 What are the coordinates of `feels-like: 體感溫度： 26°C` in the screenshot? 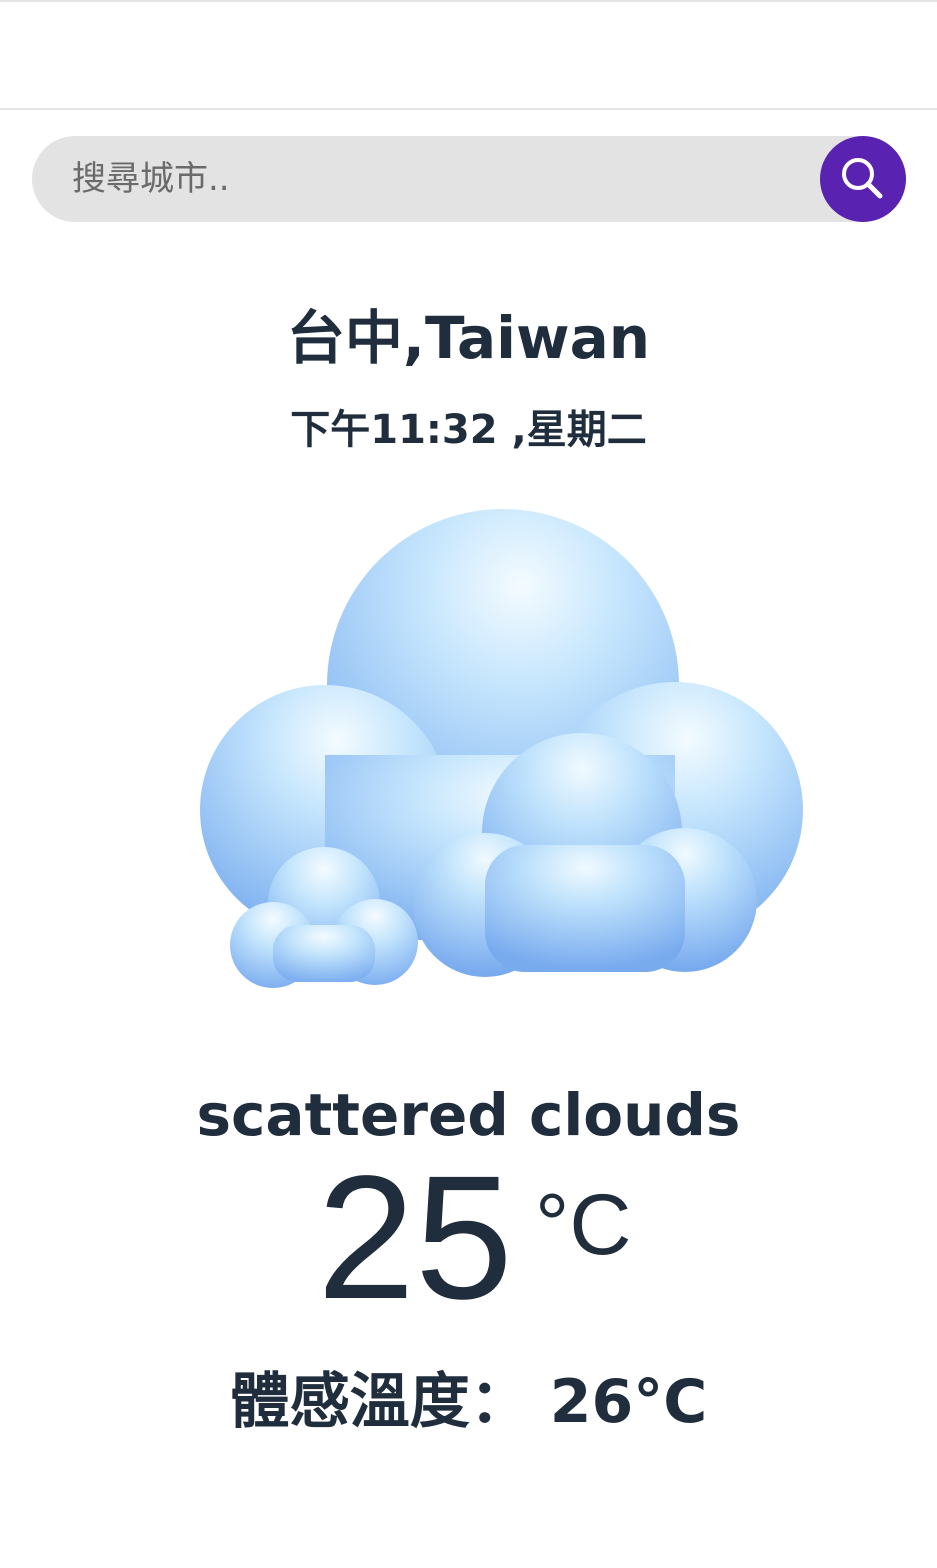 It's located at (468, 1402).